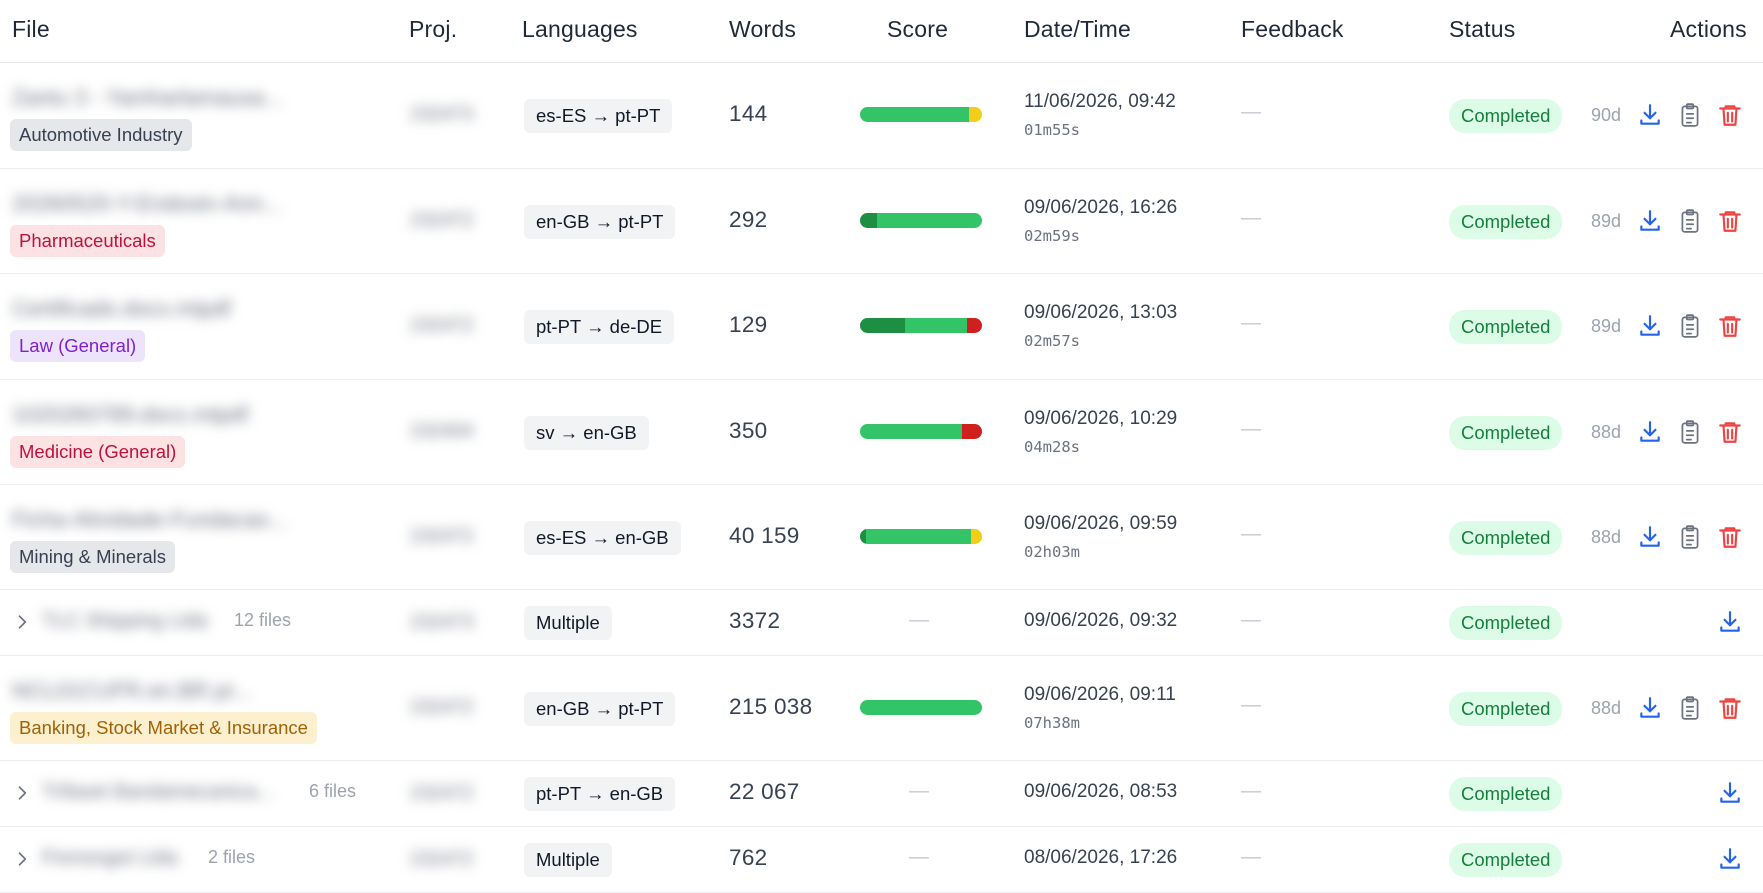  I want to click on language-pair: es-ES → pt-PT, so click(598, 116).